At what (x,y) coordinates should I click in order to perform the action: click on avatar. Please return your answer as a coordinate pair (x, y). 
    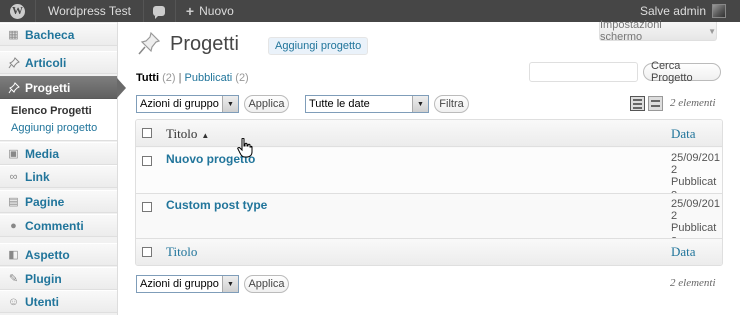
    Looking at the image, I should click on (719, 11).